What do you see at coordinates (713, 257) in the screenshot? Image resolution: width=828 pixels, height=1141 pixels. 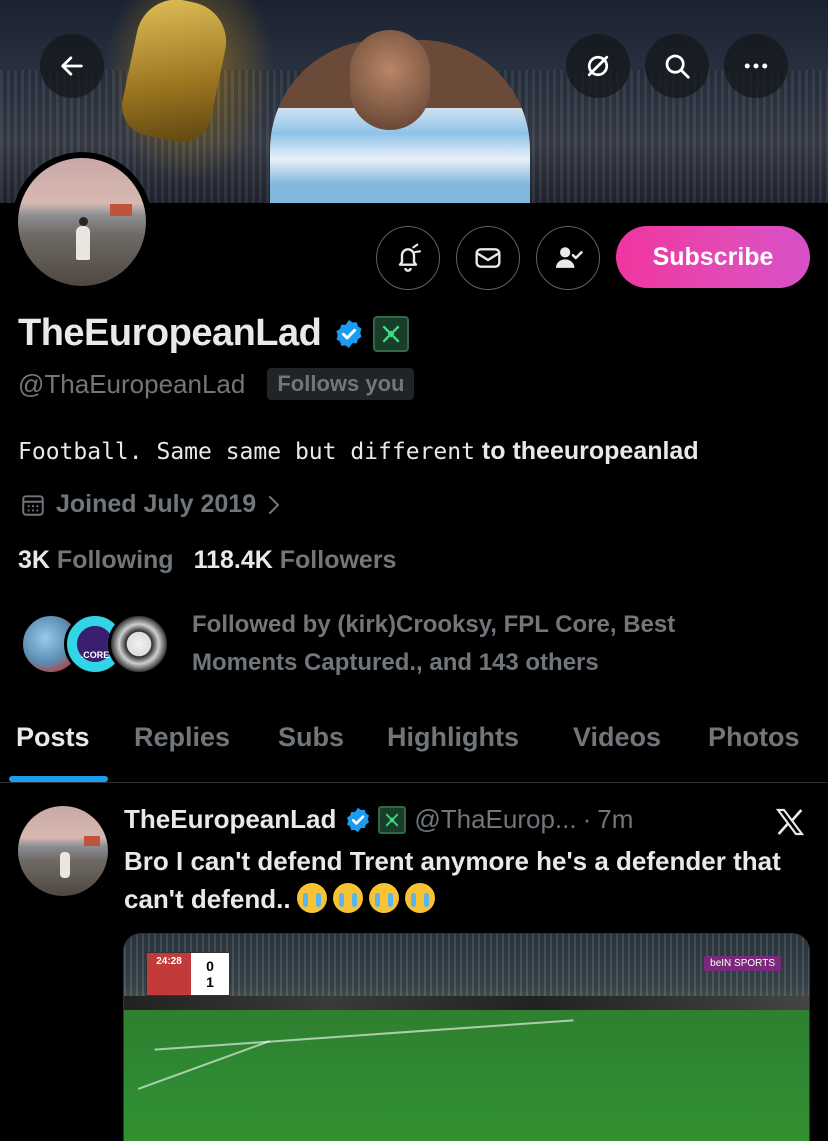 I see `subscribe-button: Subscribe` at bounding box center [713, 257].